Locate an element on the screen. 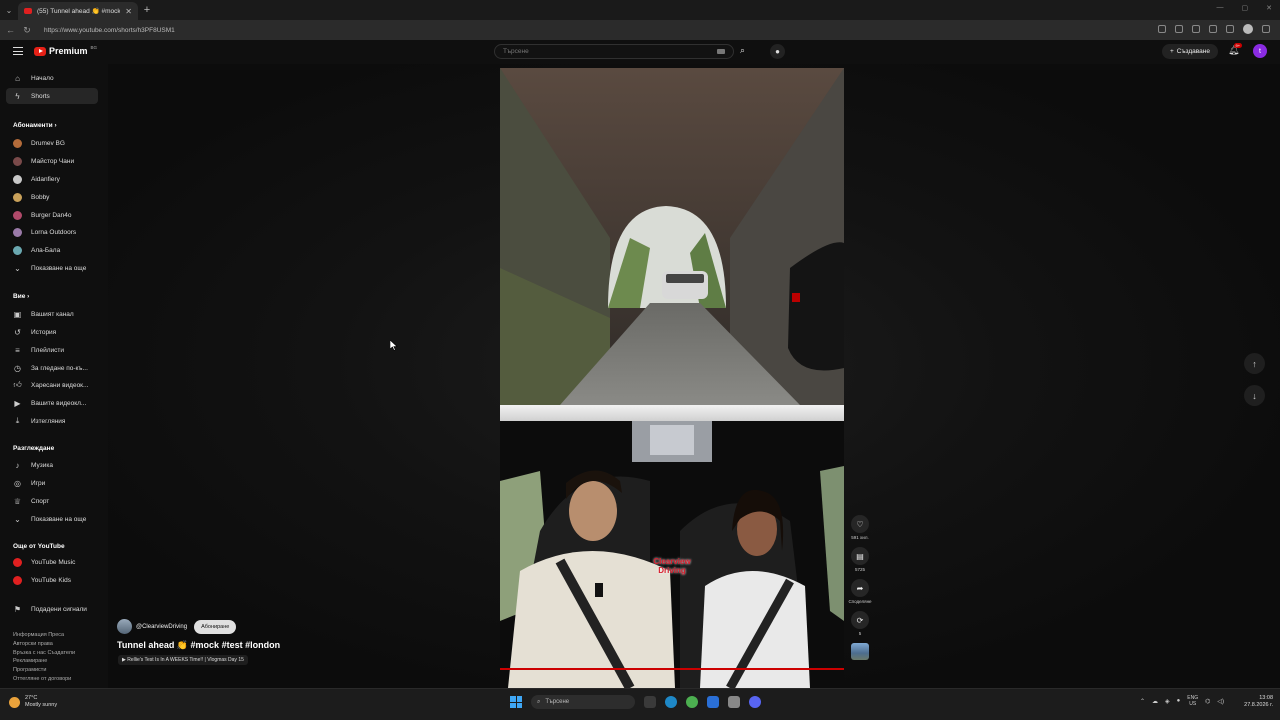 The height and width of the screenshot is (720, 1280). minimize-icon: — is located at coordinates (1220, 8).